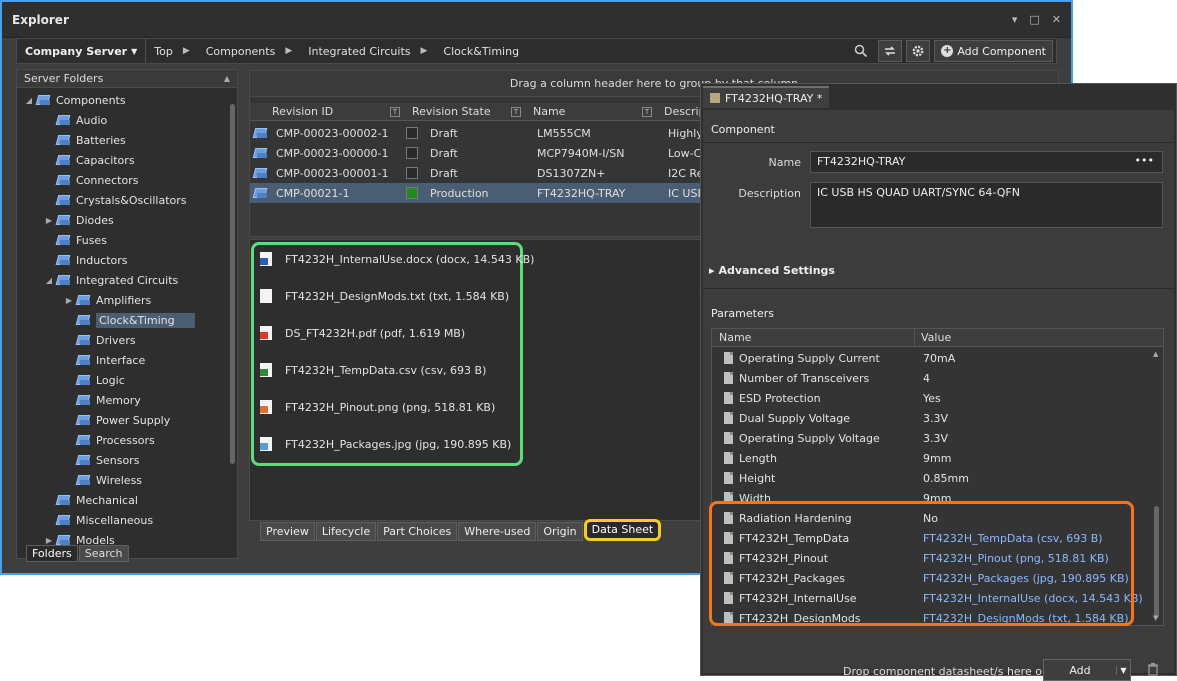  Describe the element at coordinates (1080, 670) in the screenshot. I see `add-label: Add` at that location.